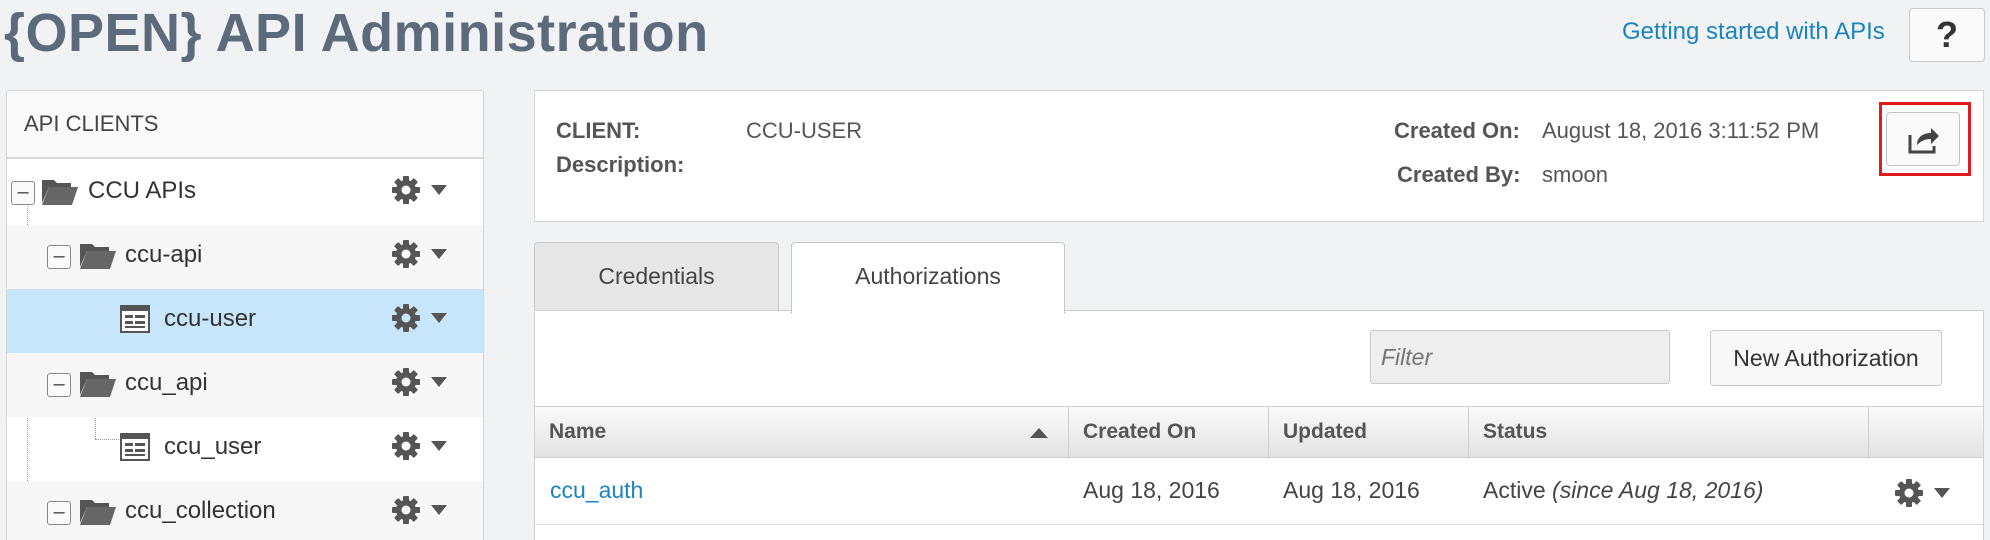 The height and width of the screenshot is (540, 1990). What do you see at coordinates (1753, 32) in the screenshot?
I see `getting-started-link: Getting started with APIs` at bounding box center [1753, 32].